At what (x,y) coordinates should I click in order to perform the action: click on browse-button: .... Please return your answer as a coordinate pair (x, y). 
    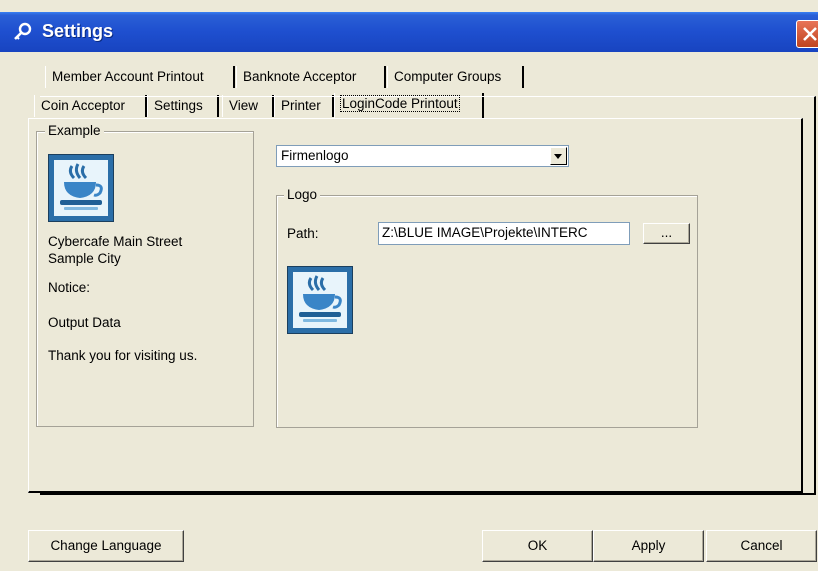
    Looking at the image, I should click on (666, 233).